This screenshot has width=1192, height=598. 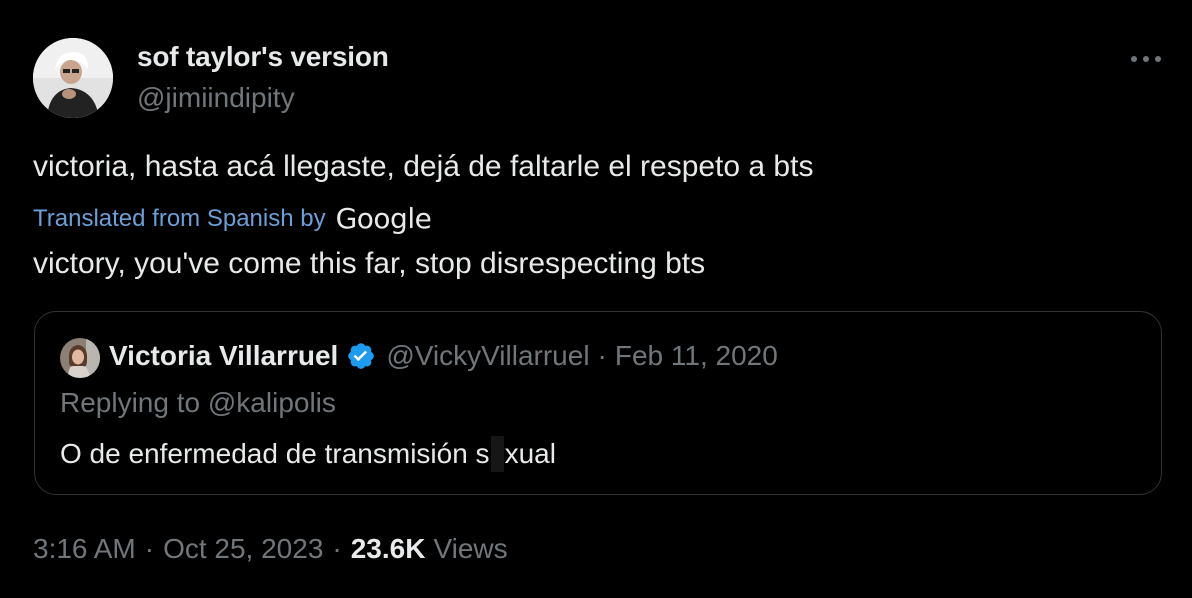 I want to click on more-options-button, so click(x=1146, y=59).